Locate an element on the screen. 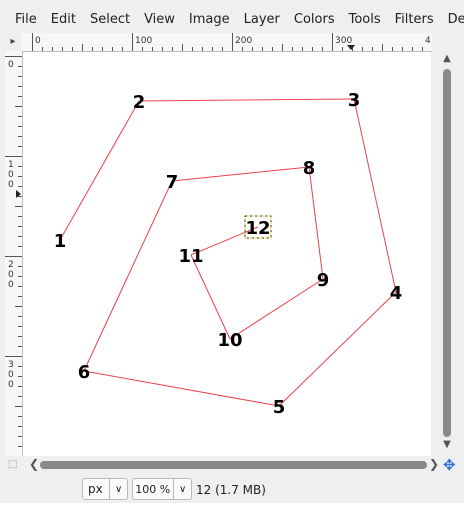 The width and height of the screenshot is (464, 509). statusbar: px ∨ 100 % ∨ 12 (1.7 MB) is located at coordinates (232, 489).